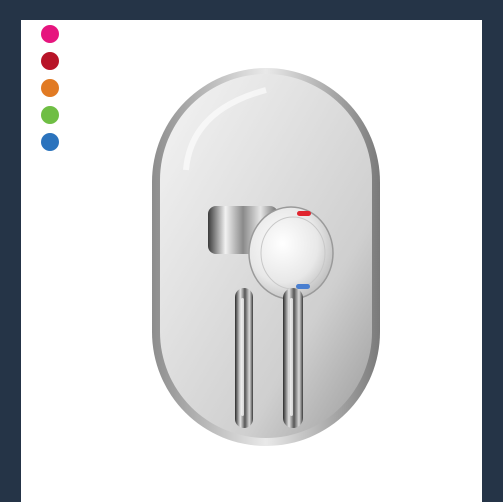  I want to click on hot-indicator, so click(304, 213).